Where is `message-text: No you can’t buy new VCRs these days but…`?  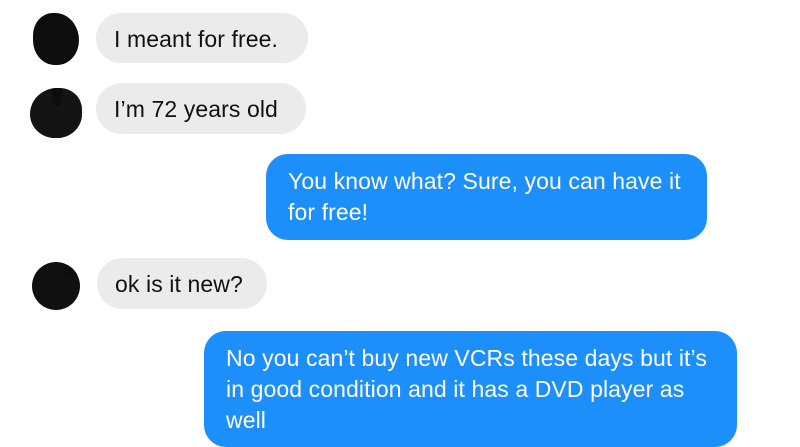
message-text: No you can’t buy new VCRs these days but… is located at coordinates (466, 389).